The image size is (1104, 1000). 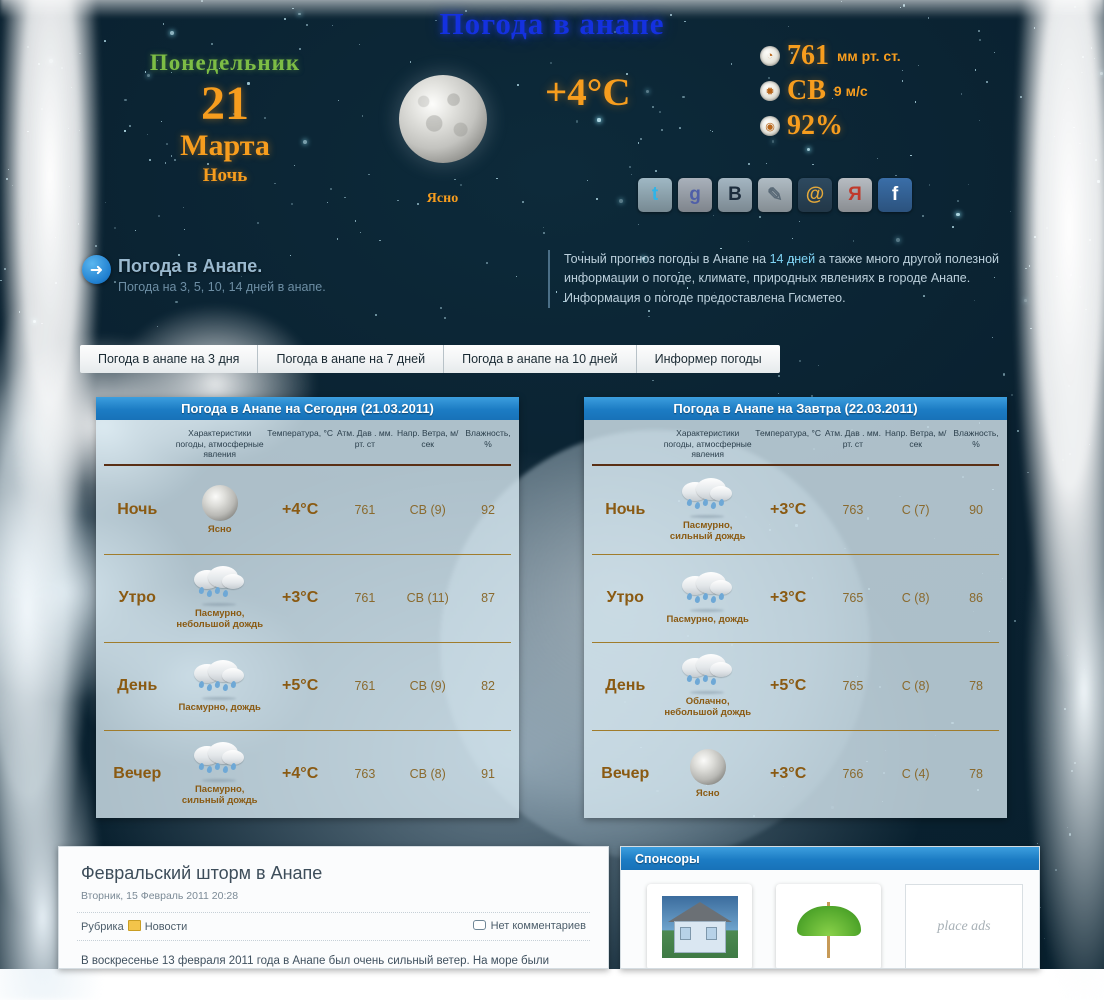 What do you see at coordinates (735, 195) in the screenshot?
I see `vkontakte-icon: В` at bounding box center [735, 195].